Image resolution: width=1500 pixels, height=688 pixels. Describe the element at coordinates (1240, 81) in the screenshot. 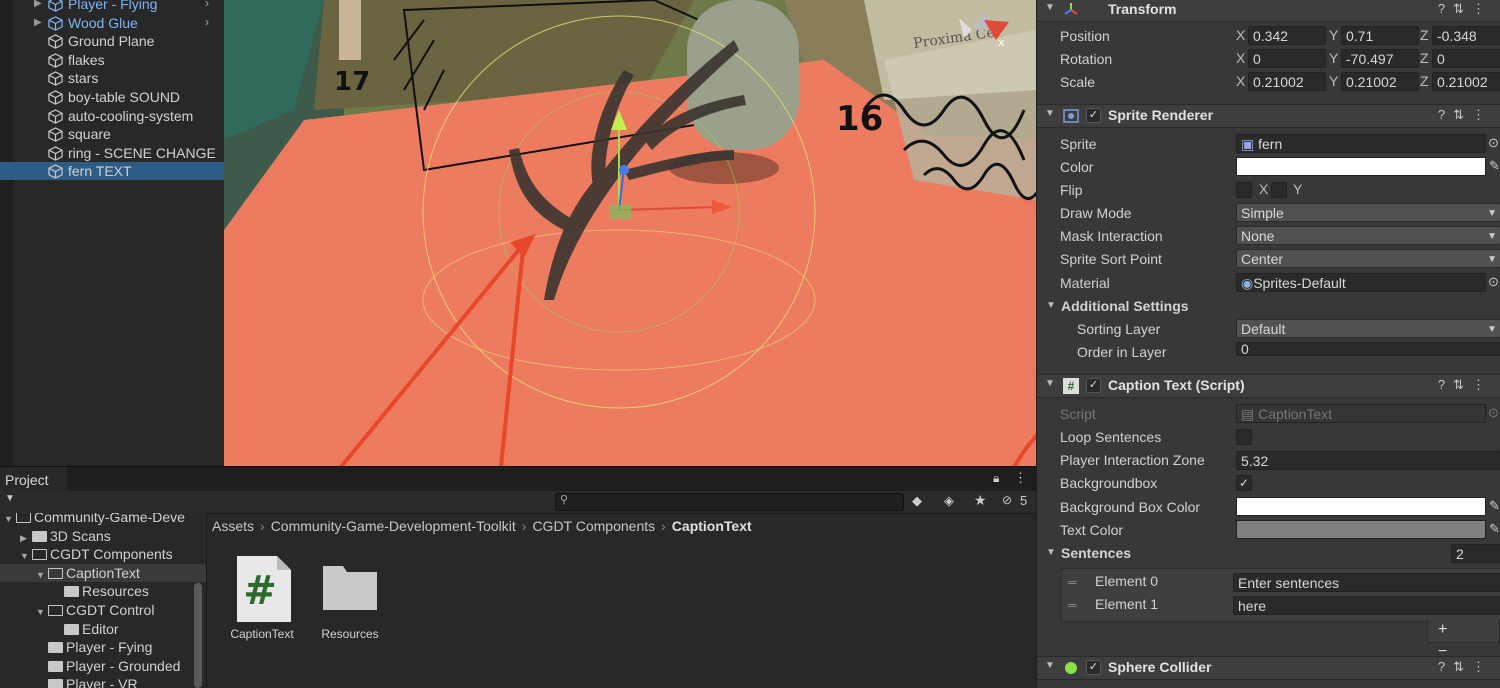

I see `scale-x-axis-label: X` at that location.